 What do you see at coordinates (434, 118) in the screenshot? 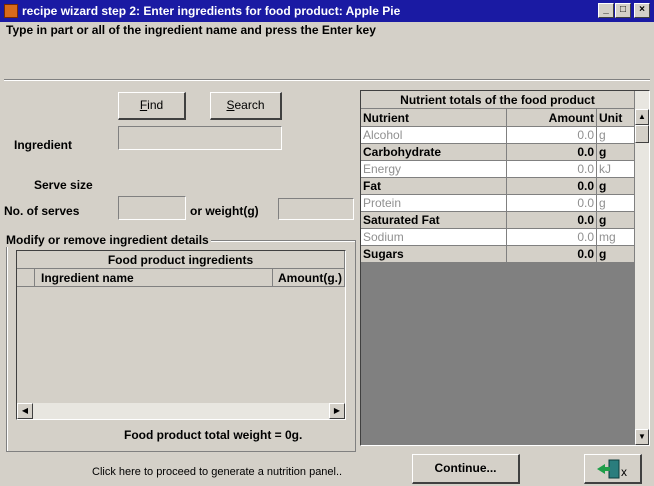
I see `col-nutrient: Nutrient` at bounding box center [434, 118].